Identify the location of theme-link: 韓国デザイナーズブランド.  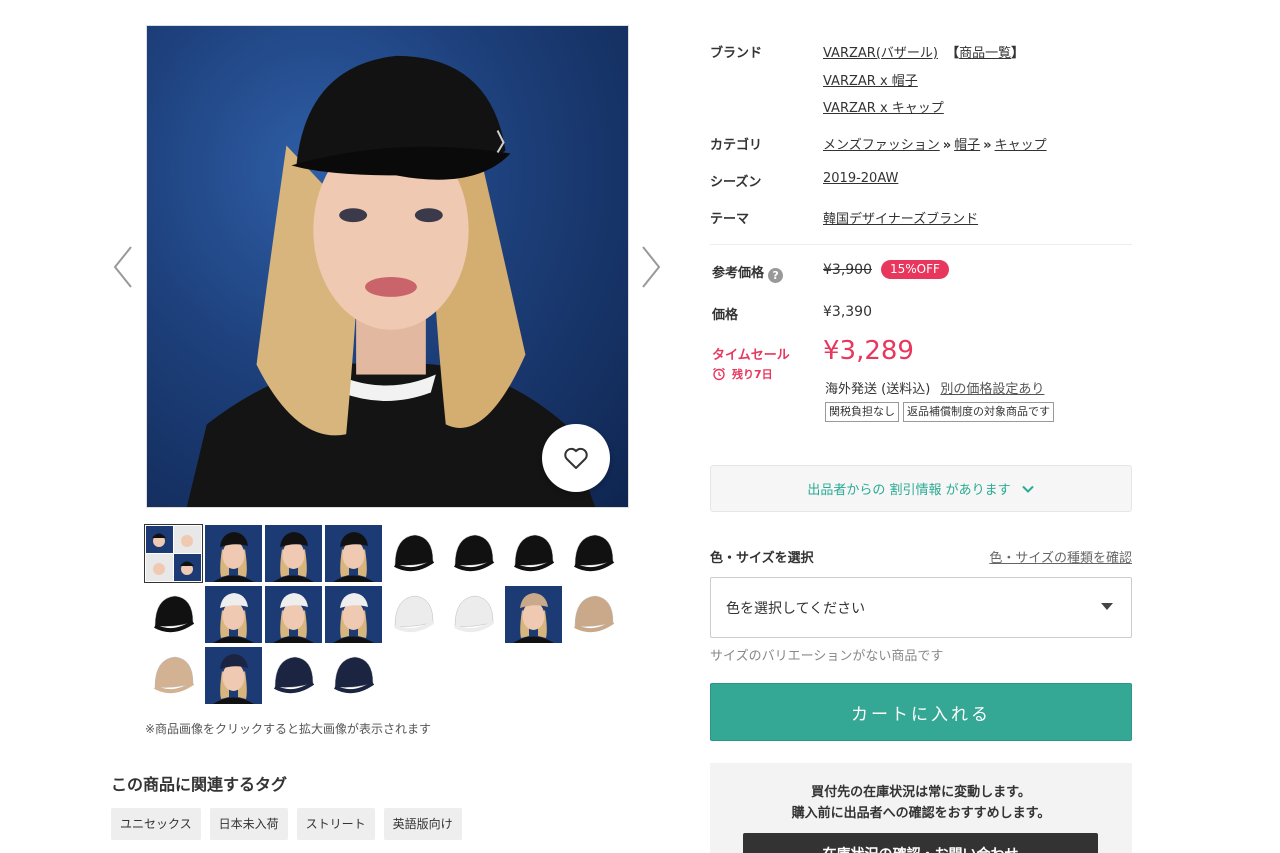
(900, 217).